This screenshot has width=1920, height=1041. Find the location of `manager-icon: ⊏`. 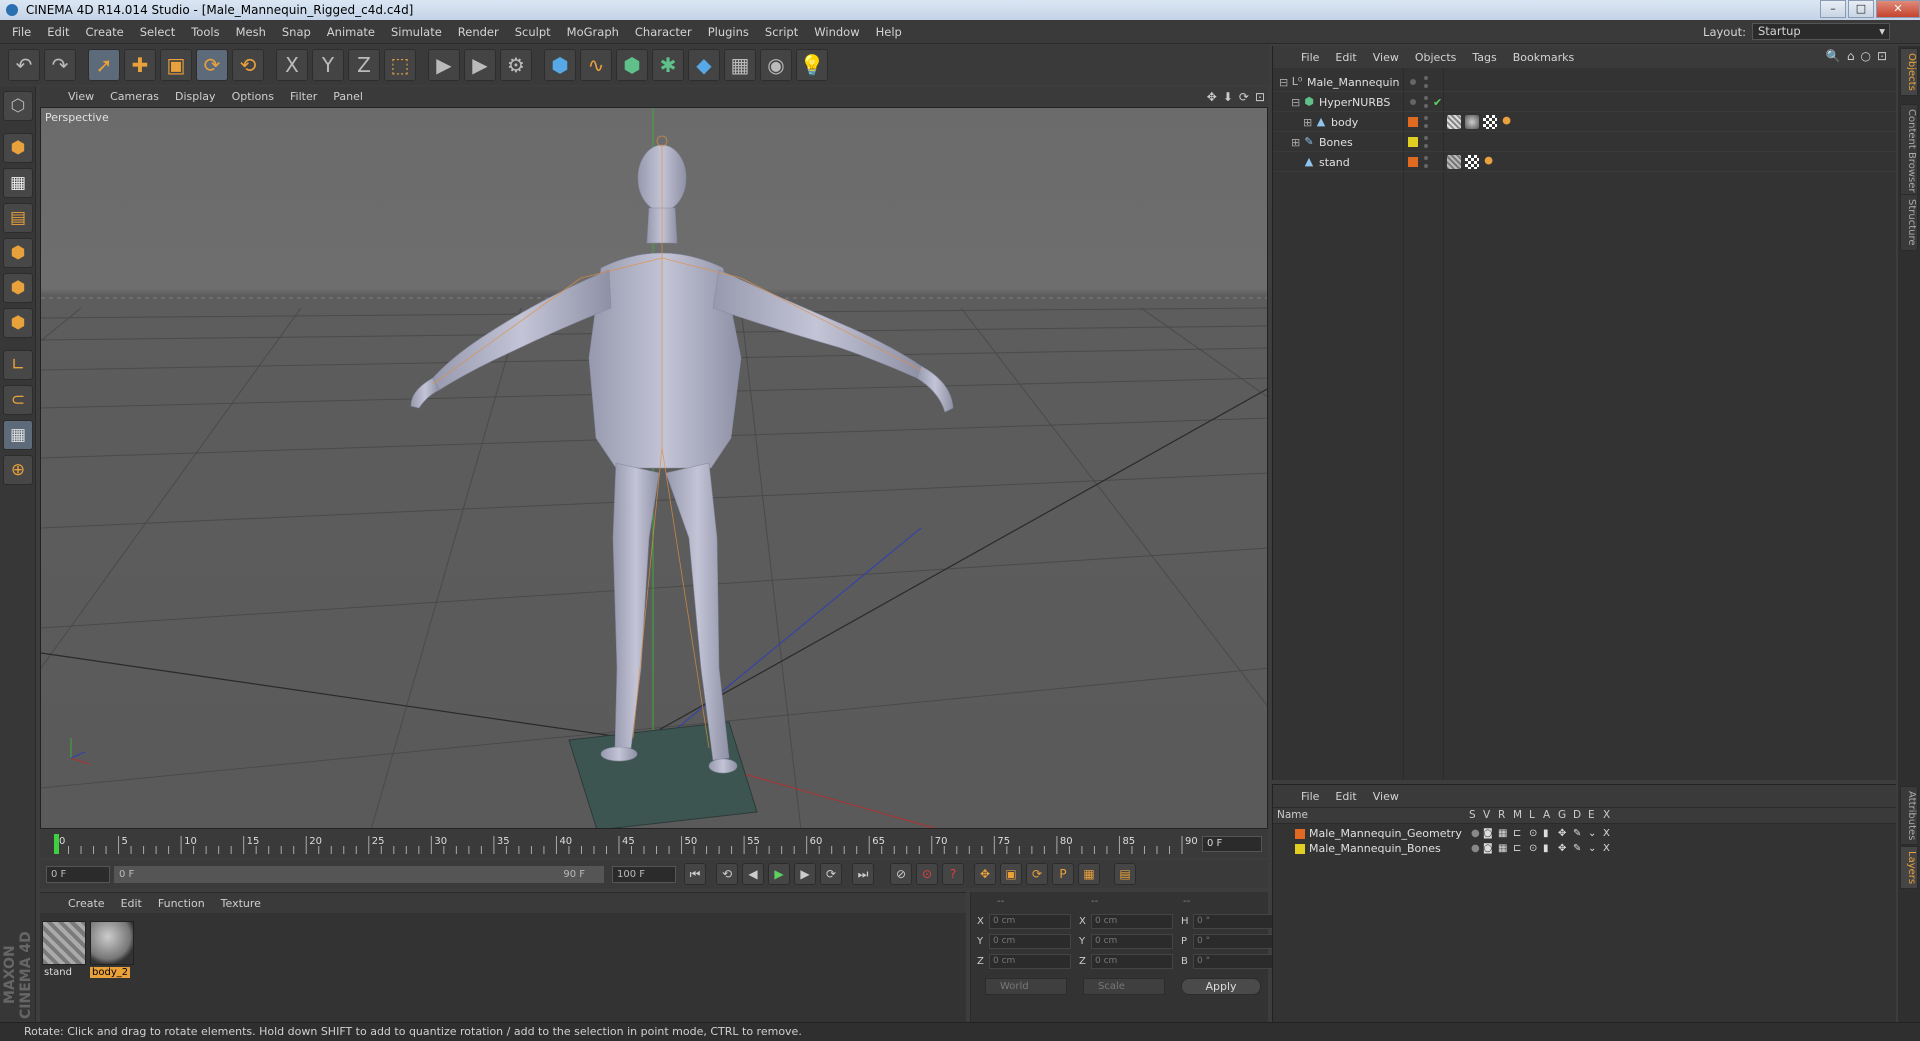

manager-icon: ⊏ is located at coordinates (1517, 848).